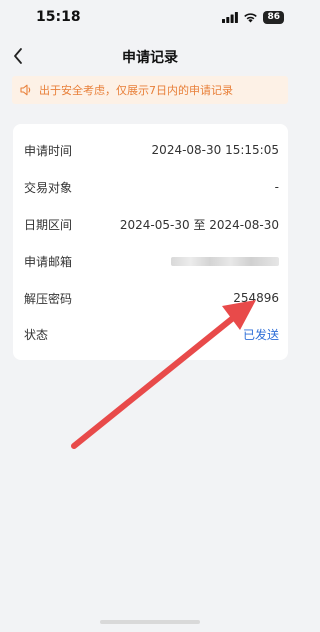 The width and height of the screenshot is (320, 632). Describe the element at coordinates (256, 298) in the screenshot. I see `unzip-password-value: 254896` at that location.